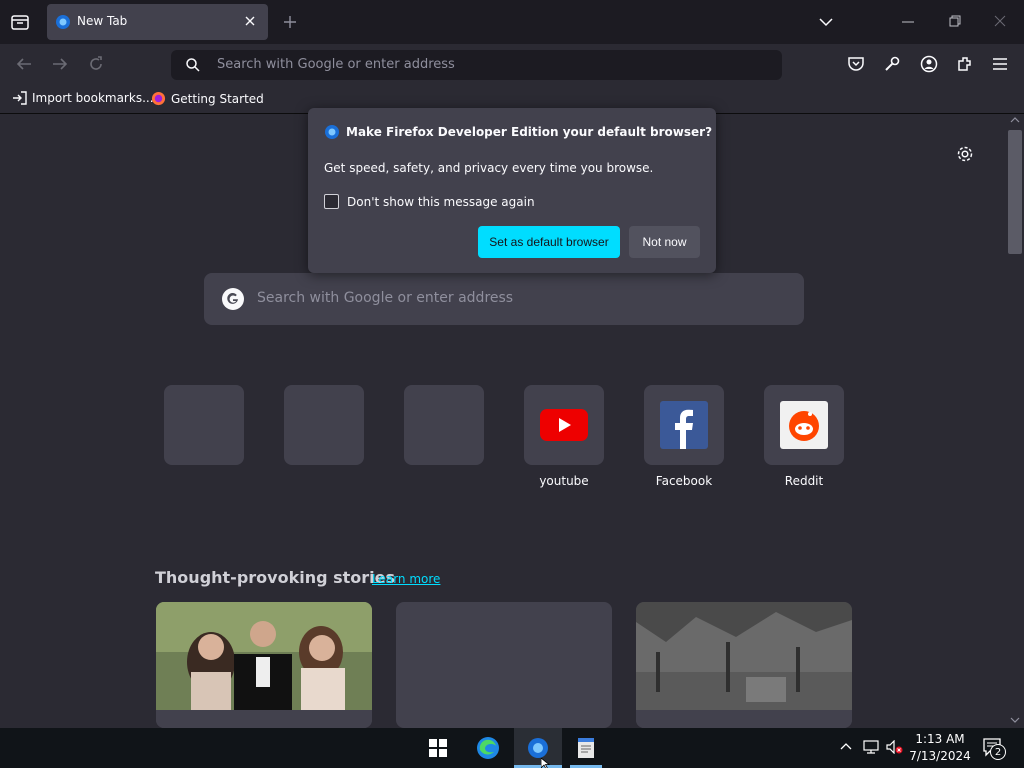  What do you see at coordinates (998, 752) in the screenshot?
I see `notification-count-badge: 2` at bounding box center [998, 752].